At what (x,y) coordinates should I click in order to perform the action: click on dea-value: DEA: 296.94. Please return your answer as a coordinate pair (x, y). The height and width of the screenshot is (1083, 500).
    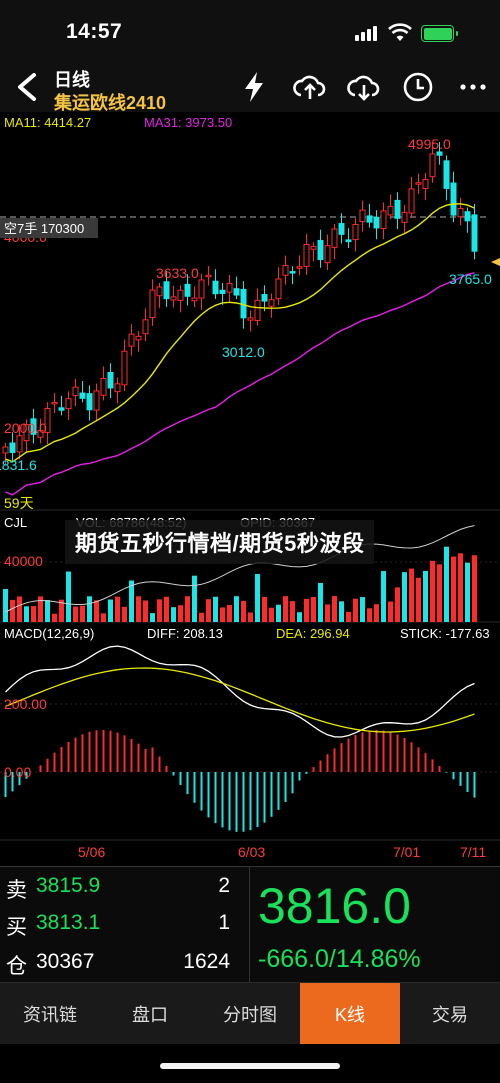
    Looking at the image, I should click on (313, 633).